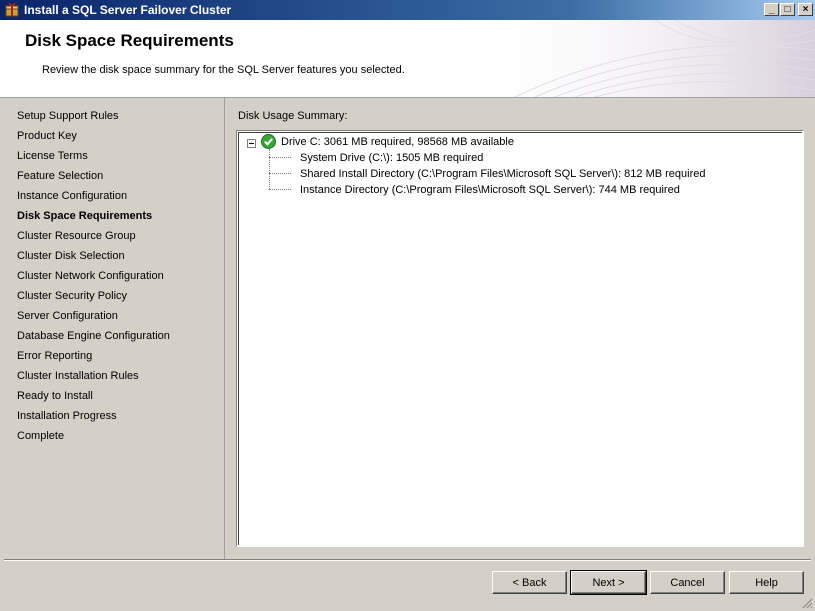 The height and width of the screenshot is (611, 815). What do you see at coordinates (807, 603) in the screenshot?
I see `resize-grip-icon` at bounding box center [807, 603].